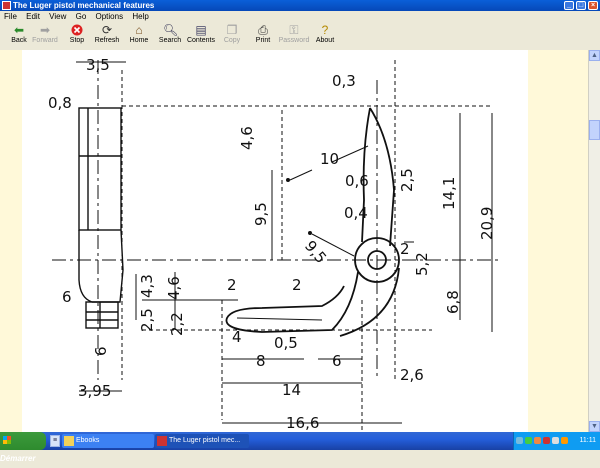  Describe the element at coordinates (261, 361) in the screenshot. I see `dim-label: 8` at that location.